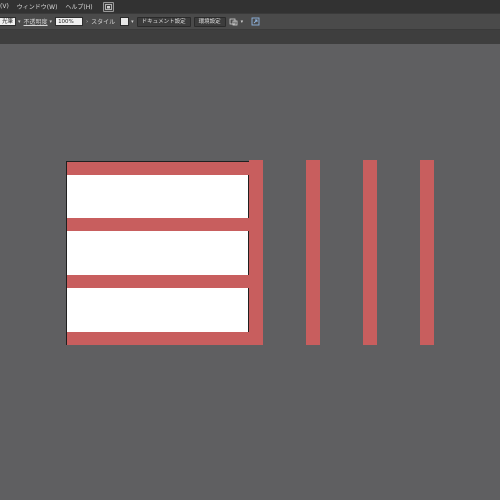 This screenshot has width=500, height=500. Describe the element at coordinates (36, 21) in the screenshot. I see `opacity-label: 不透明度` at that location.